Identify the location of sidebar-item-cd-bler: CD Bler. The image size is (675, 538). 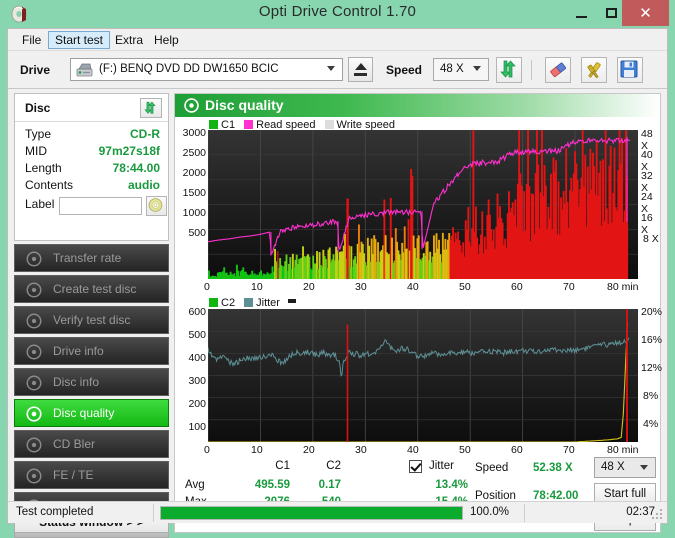
(91, 444).